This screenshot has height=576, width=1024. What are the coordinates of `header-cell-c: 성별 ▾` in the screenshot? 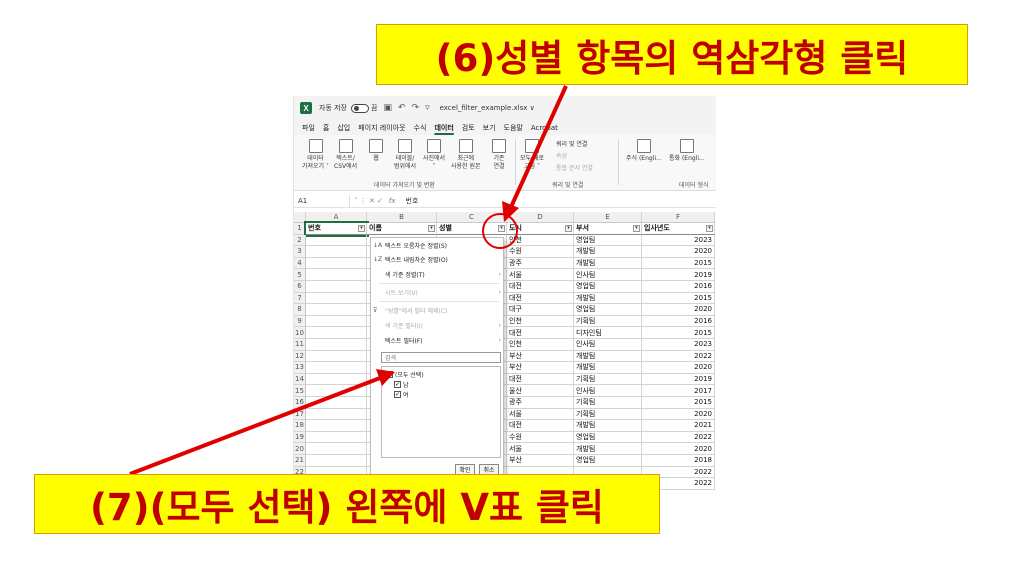 It's located at (472, 229).